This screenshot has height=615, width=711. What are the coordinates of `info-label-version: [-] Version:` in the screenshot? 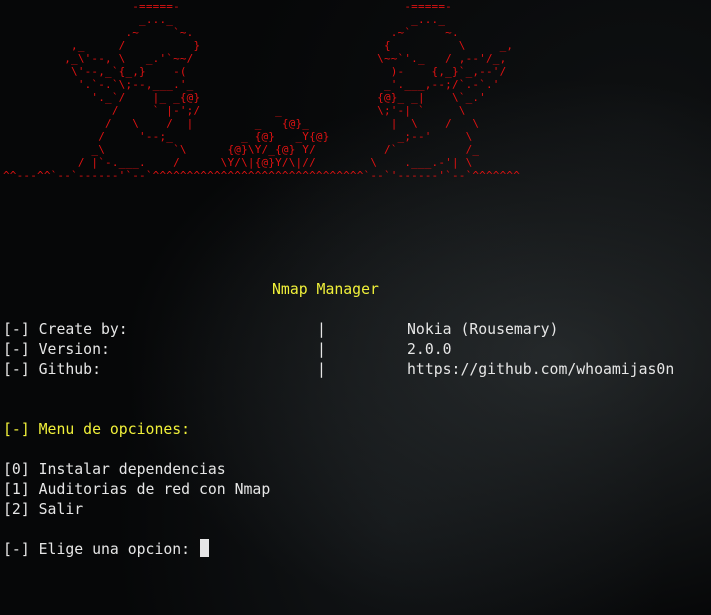 It's located at (56, 349).